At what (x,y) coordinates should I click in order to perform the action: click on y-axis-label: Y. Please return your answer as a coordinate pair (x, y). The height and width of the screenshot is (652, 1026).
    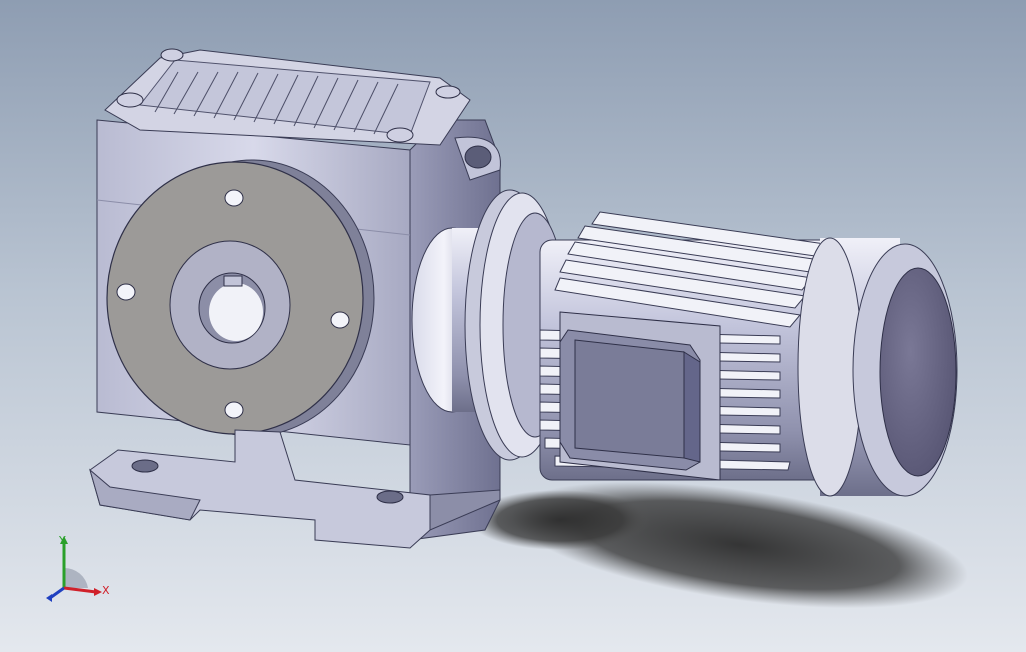
    Looking at the image, I should click on (62, 540).